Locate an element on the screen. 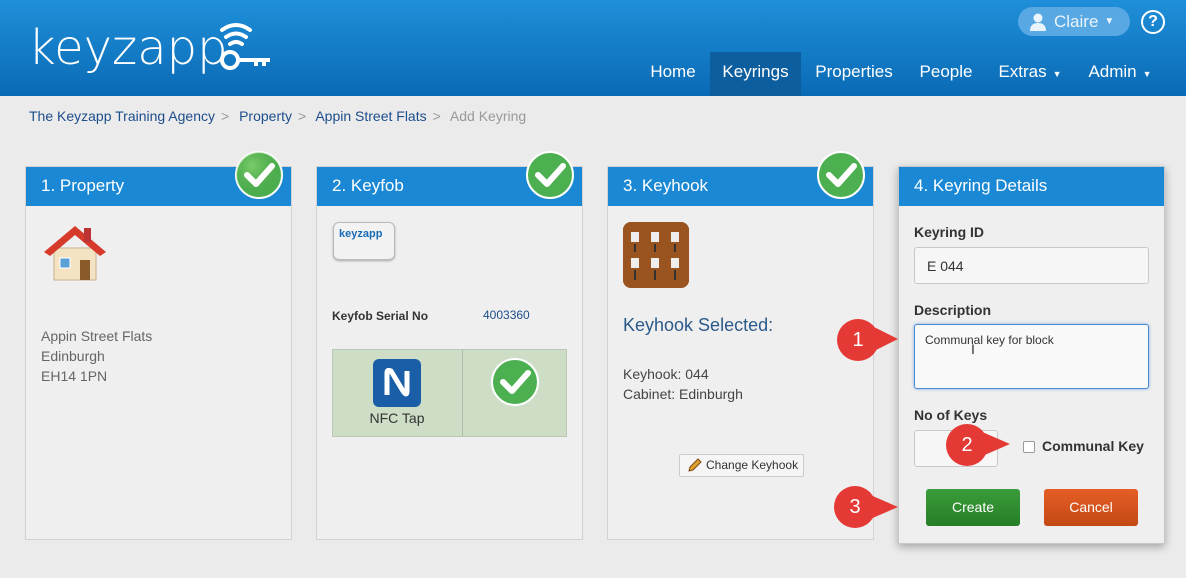 The height and width of the screenshot is (578, 1186). chevron-down-icon: ▼ is located at coordinates (1109, 21).